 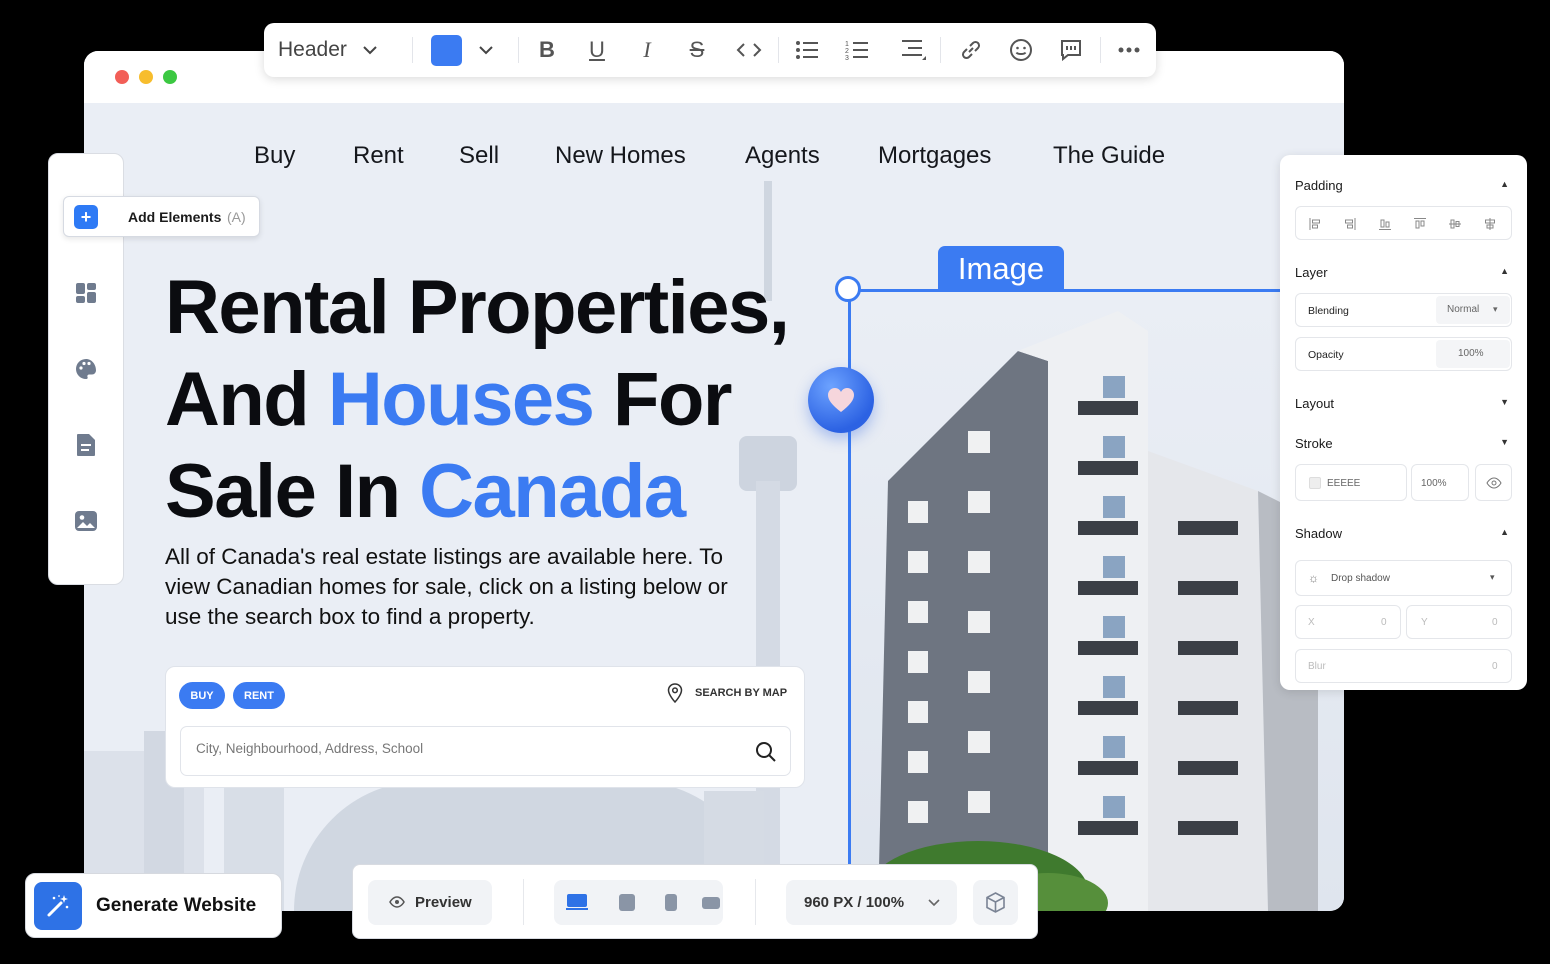 I want to click on opacity-field: Opacity 100%, so click(x=1403, y=354).